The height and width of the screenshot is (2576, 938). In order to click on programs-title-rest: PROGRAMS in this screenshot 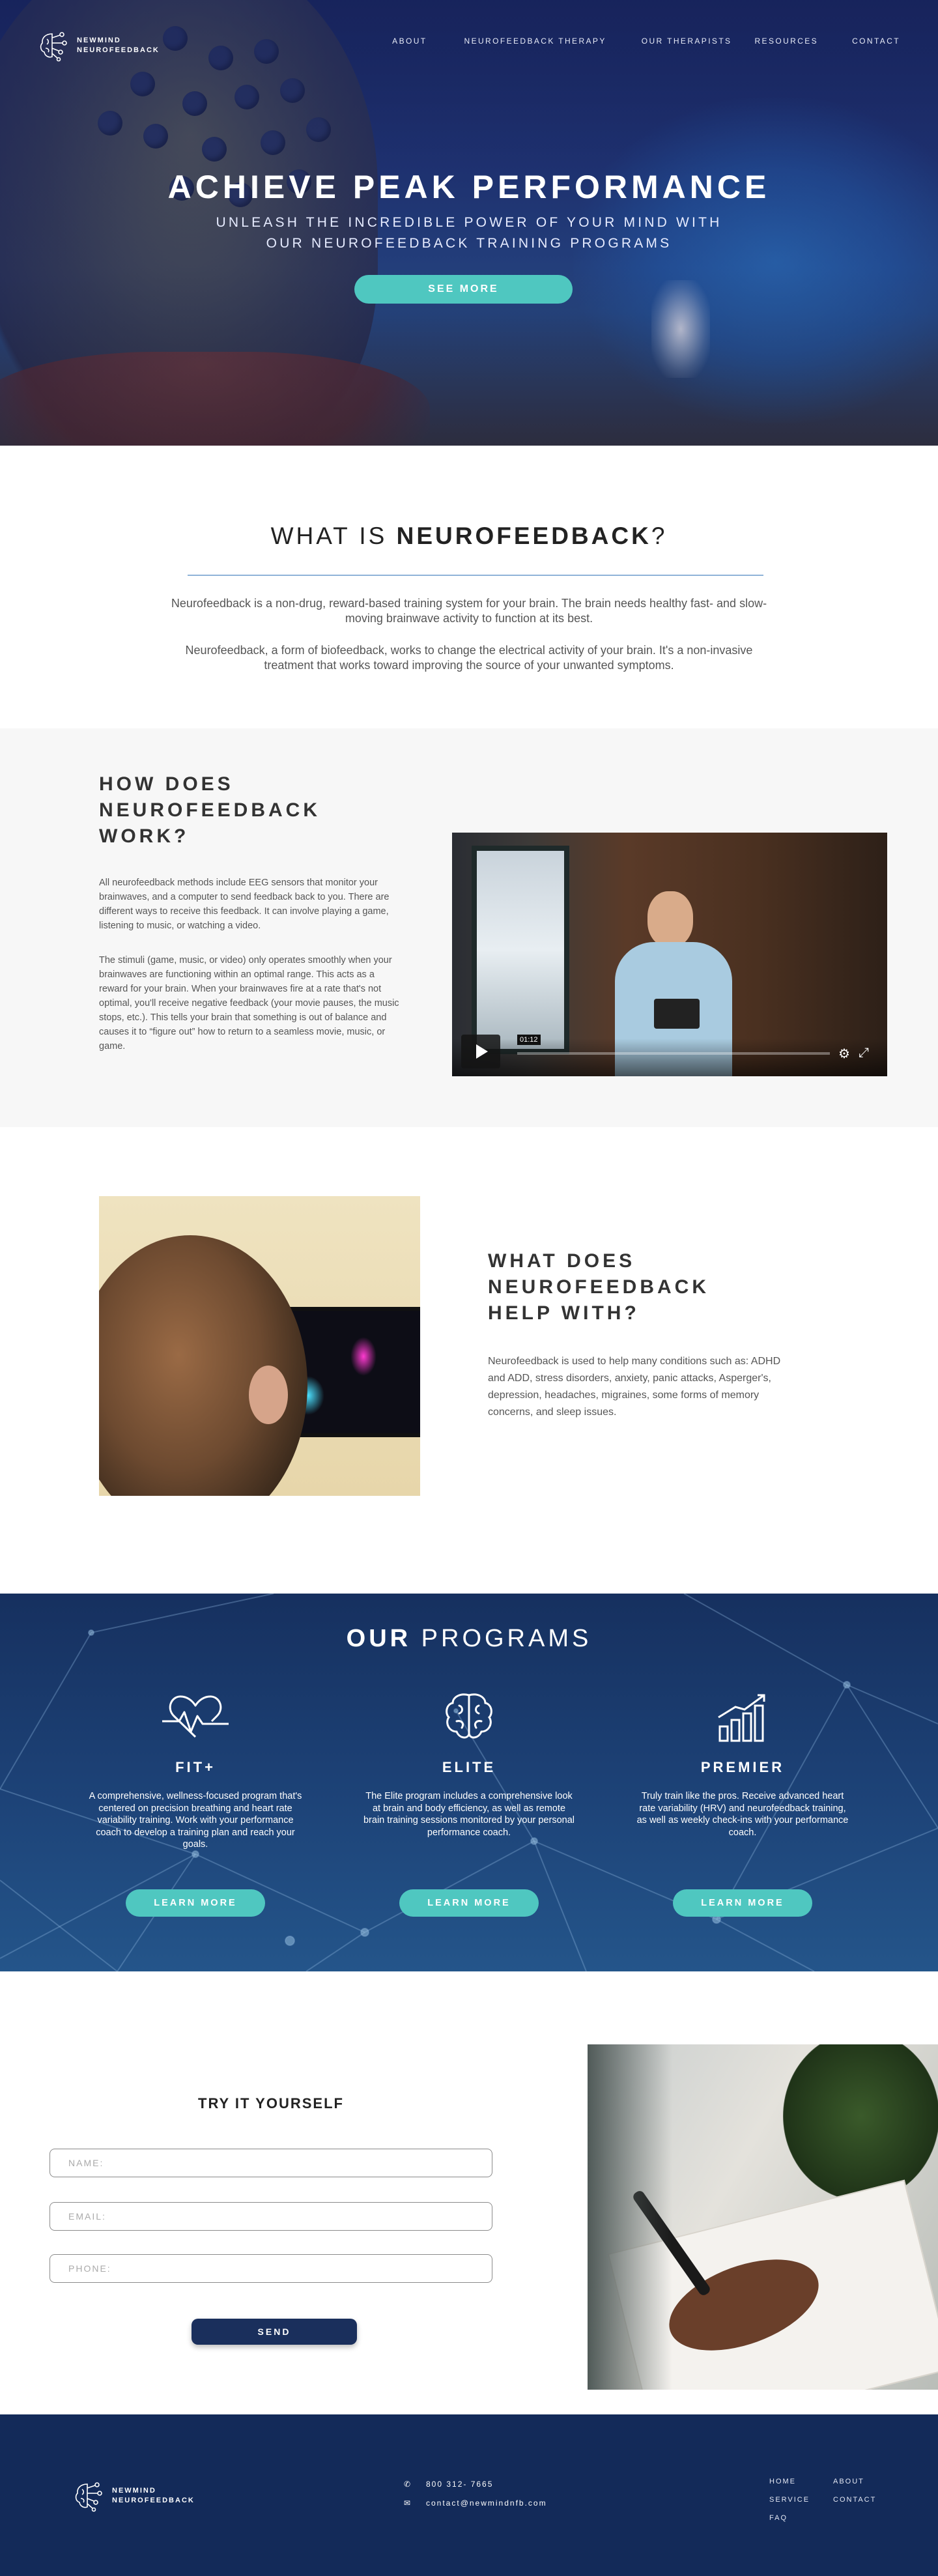, I will do `click(501, 1638)`.